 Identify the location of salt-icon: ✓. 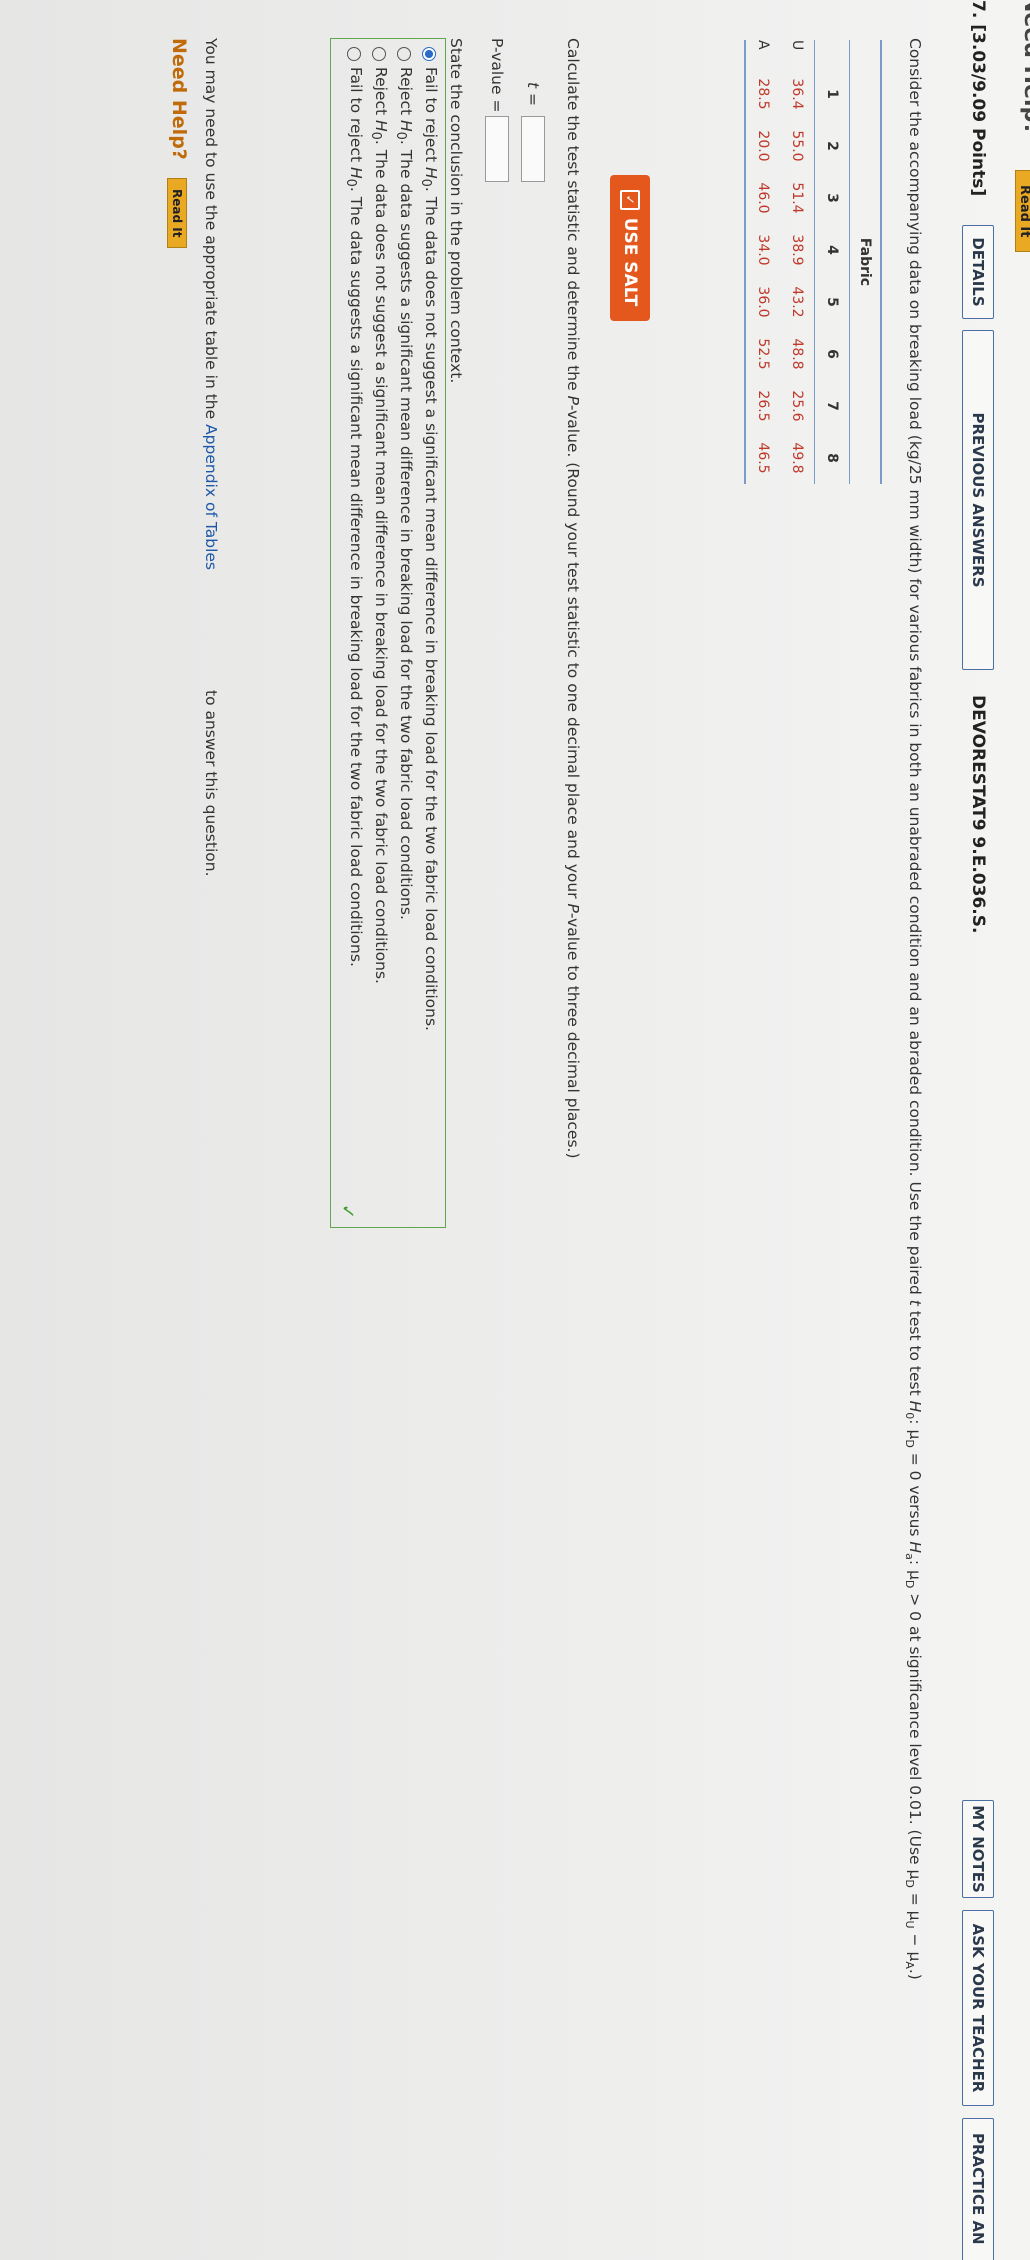
(630, 199).